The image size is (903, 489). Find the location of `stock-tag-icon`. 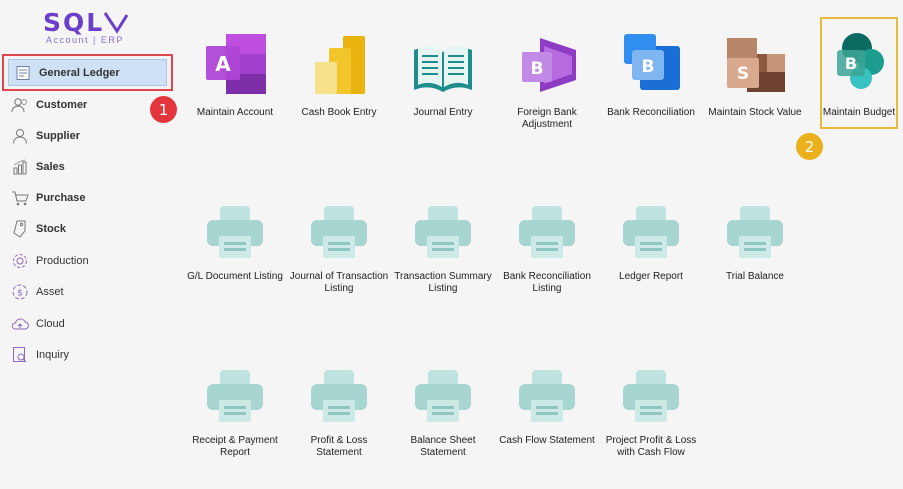

stock-tag-icon is located at coordinates (20, 229).